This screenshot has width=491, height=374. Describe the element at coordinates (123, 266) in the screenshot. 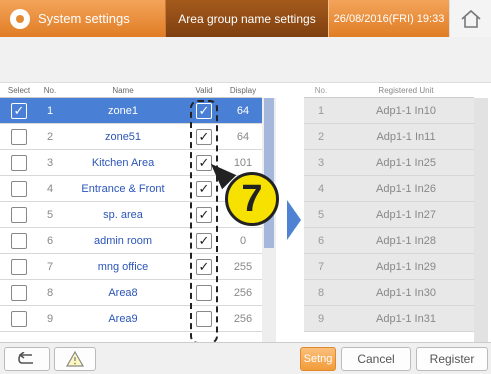

I see `row-name: mng office` at that location.